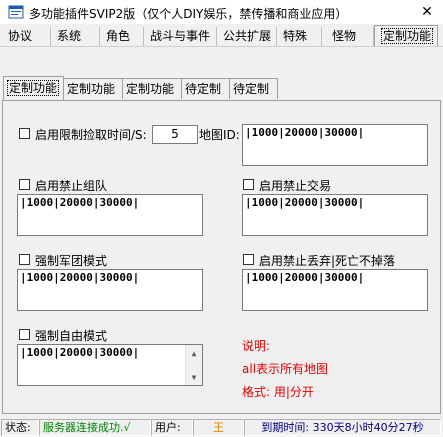 The image size is (443, 437). Describe the element at coordinates (218, 427) in the screenshot. I see `user-name: 王` at that location.